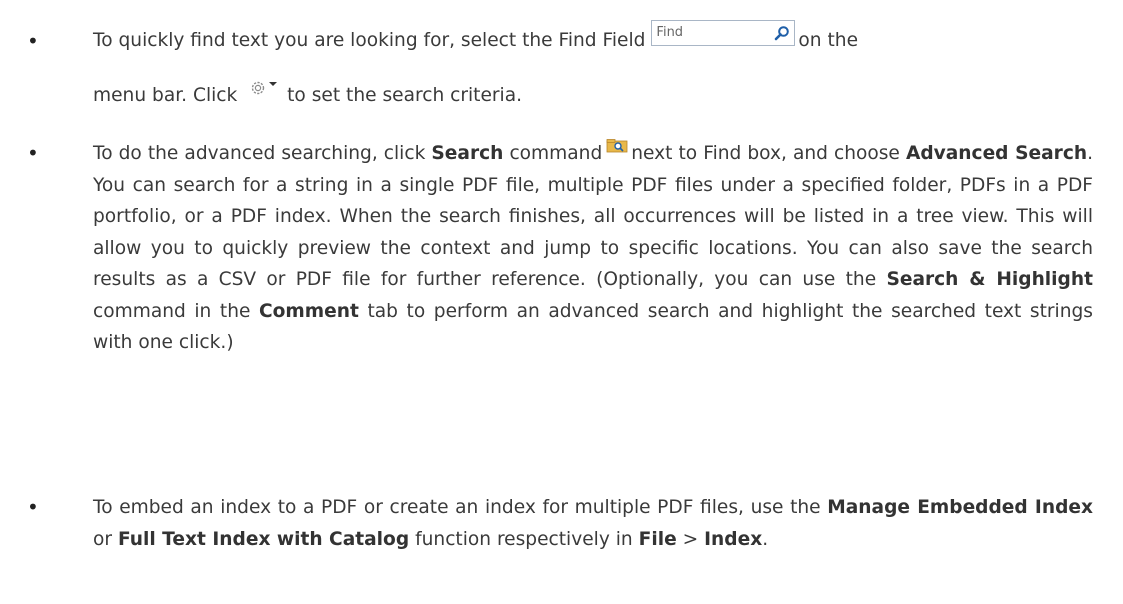 This screenshot has height=604, width=1123. Describe the element at coordinates (467, 153) in the screenshot. I see `search-label: Search` at that location.